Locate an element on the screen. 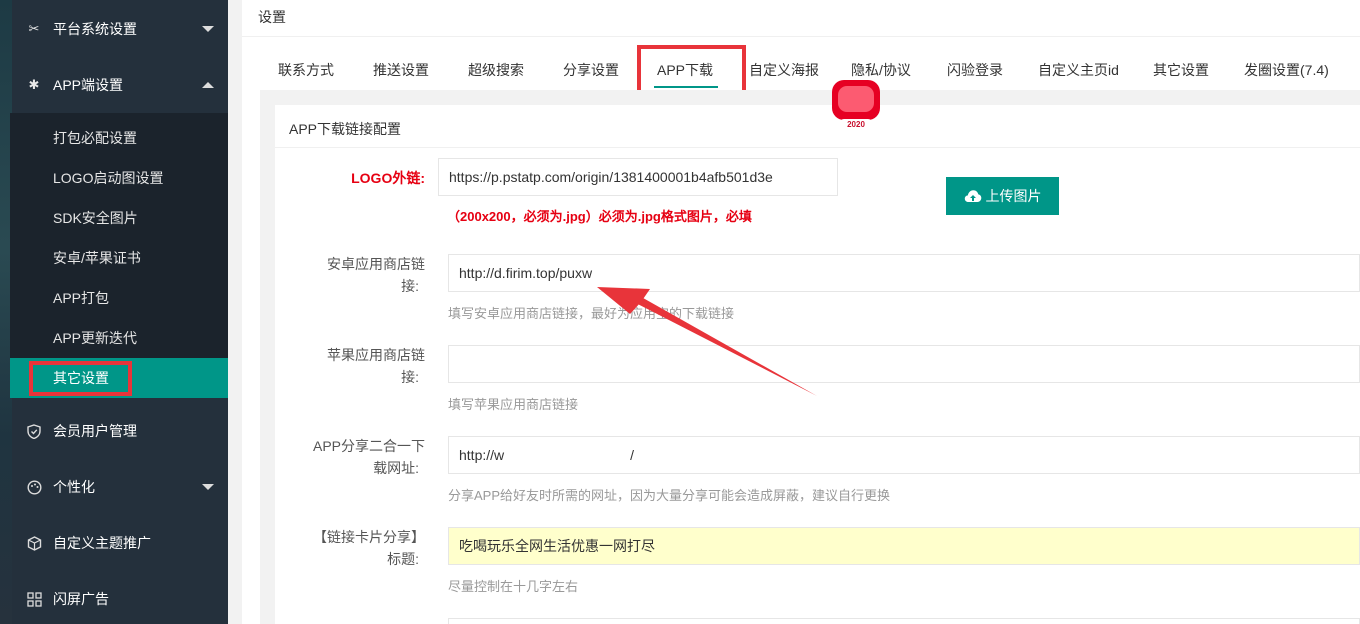  sidebar-item-label: APP更新迭代 is located at coordinates (95, 338).